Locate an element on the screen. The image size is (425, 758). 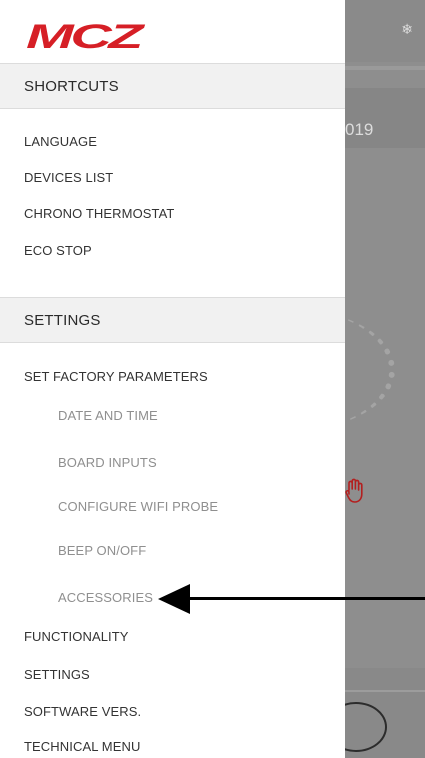
menu-item-devices-list: DEVICES LIST is located at coordinates (68, 177).